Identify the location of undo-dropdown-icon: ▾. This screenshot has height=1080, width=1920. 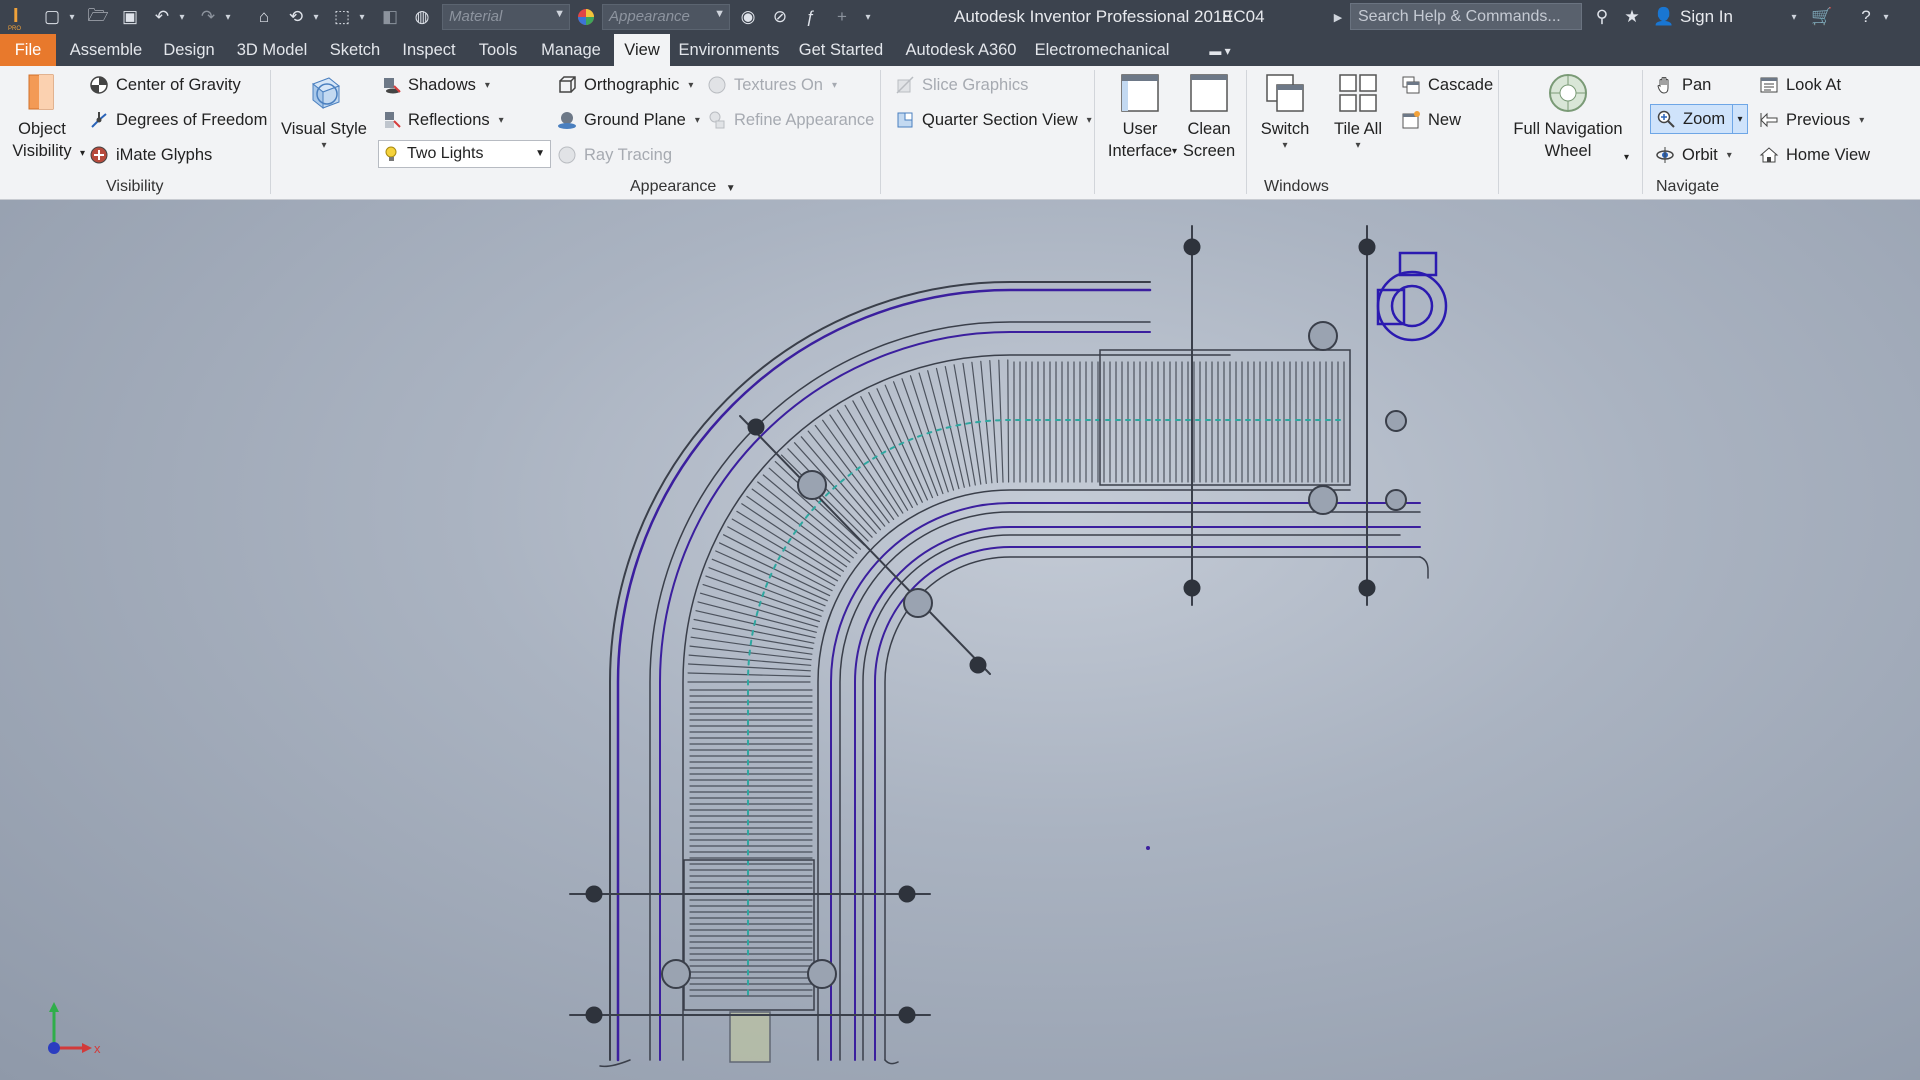
(182, 17).